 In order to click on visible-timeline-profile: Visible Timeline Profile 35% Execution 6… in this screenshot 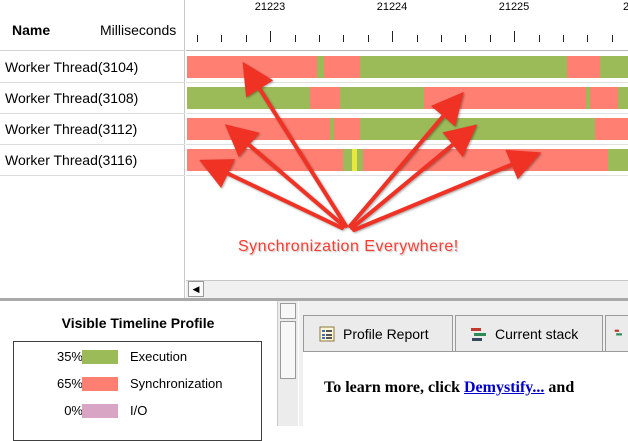, I will do `click(138, 371)`.